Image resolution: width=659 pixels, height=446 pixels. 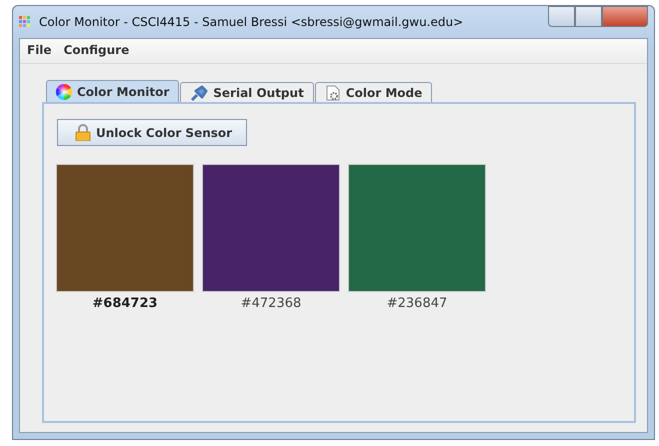 I want to click on close-button, so click(x=625, y=16).